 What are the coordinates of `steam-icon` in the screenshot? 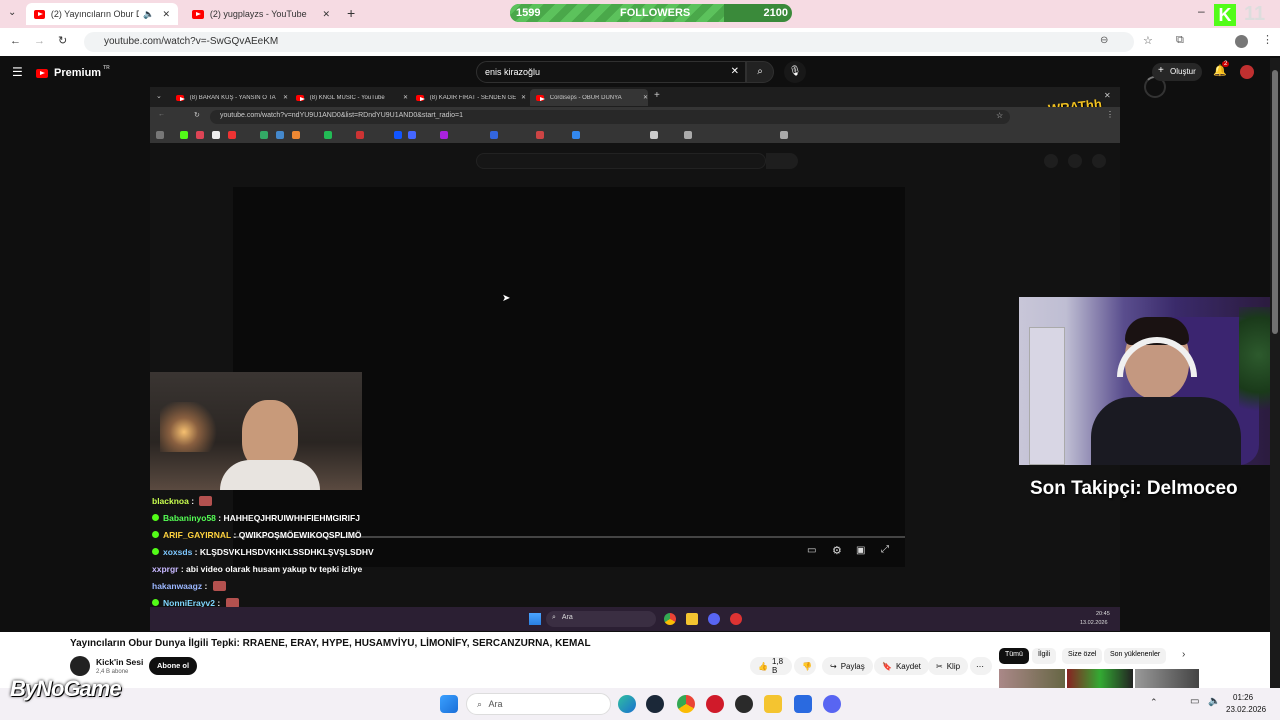 It's located at (655, 704).